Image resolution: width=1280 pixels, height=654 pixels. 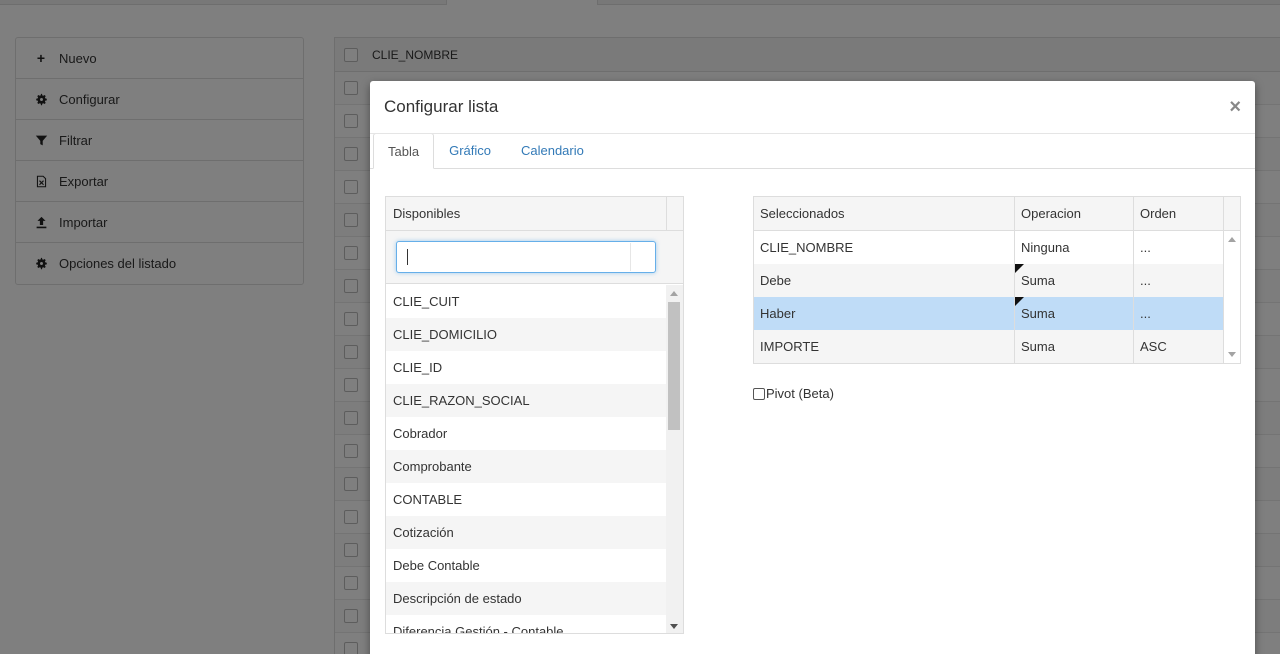 What do you see at coordinates (884, 313) in the screenshot?
I see `cell-campo: Haber` at bounding box center [884, 313].